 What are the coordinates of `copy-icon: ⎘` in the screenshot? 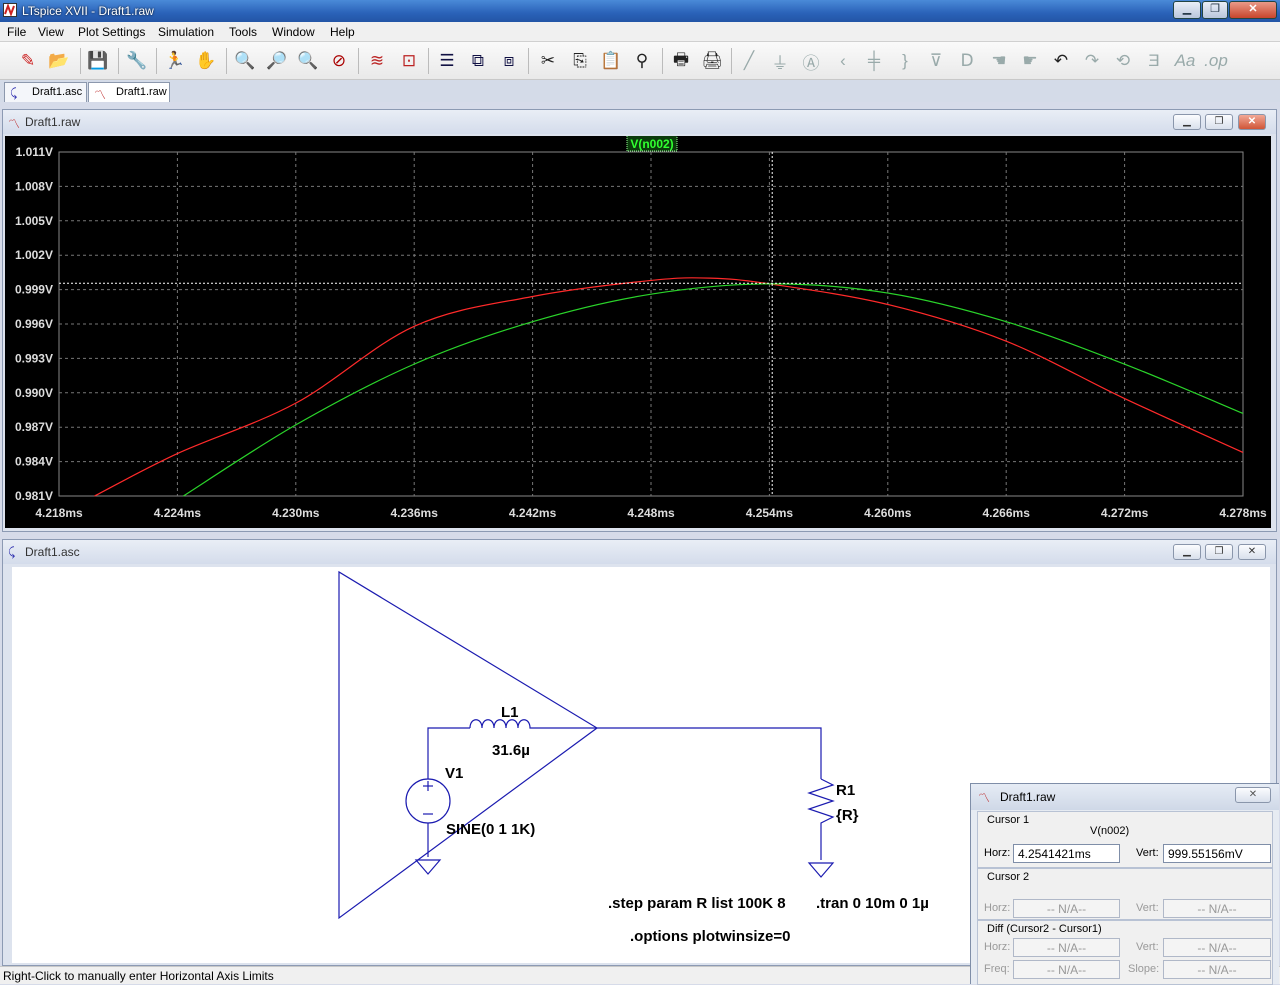 It's located at (580, 61).